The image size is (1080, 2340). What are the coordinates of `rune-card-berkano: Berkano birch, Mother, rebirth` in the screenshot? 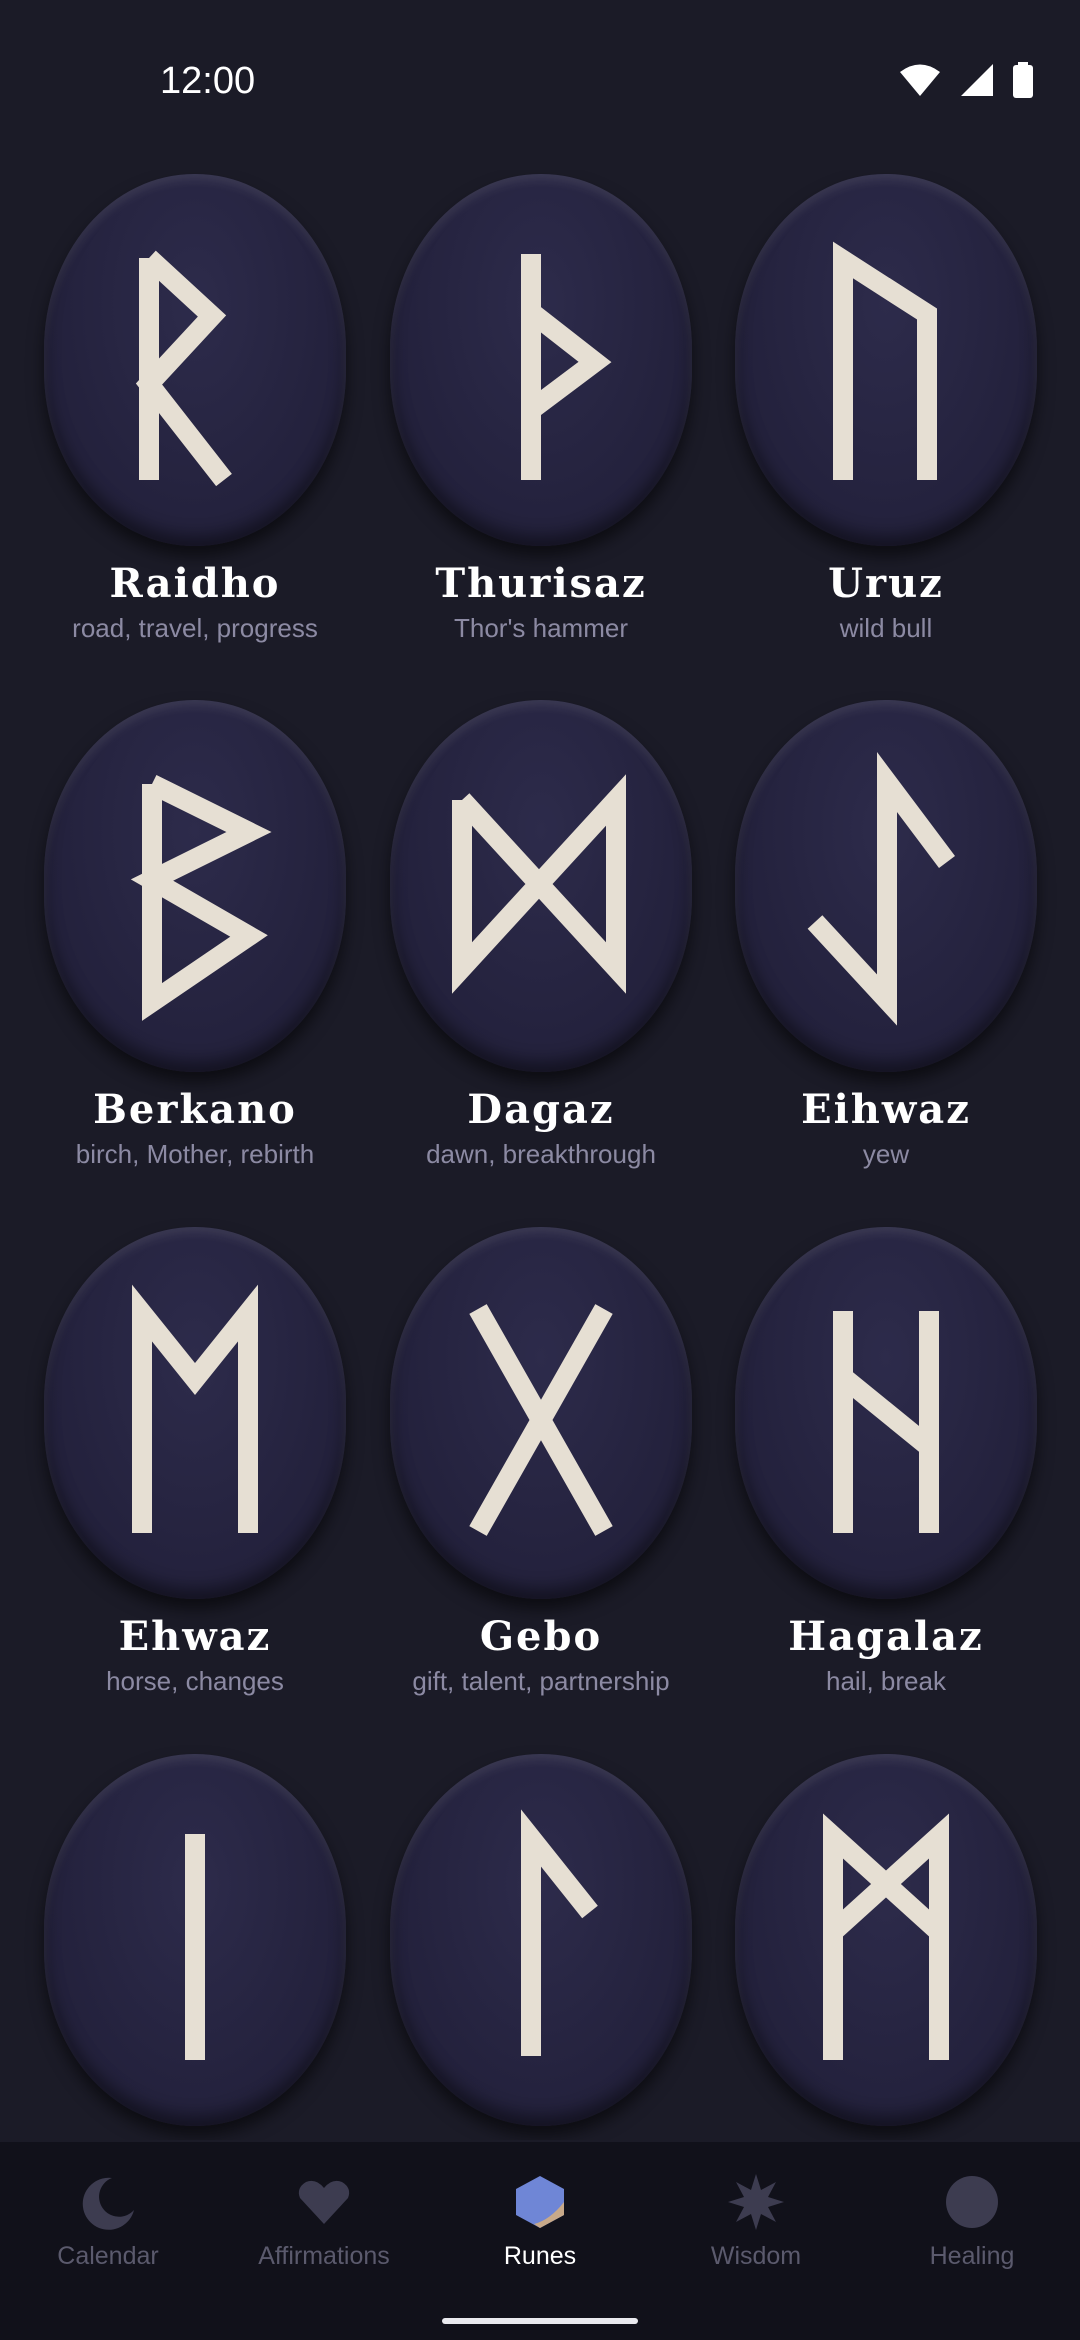 It's located at (195, 935).